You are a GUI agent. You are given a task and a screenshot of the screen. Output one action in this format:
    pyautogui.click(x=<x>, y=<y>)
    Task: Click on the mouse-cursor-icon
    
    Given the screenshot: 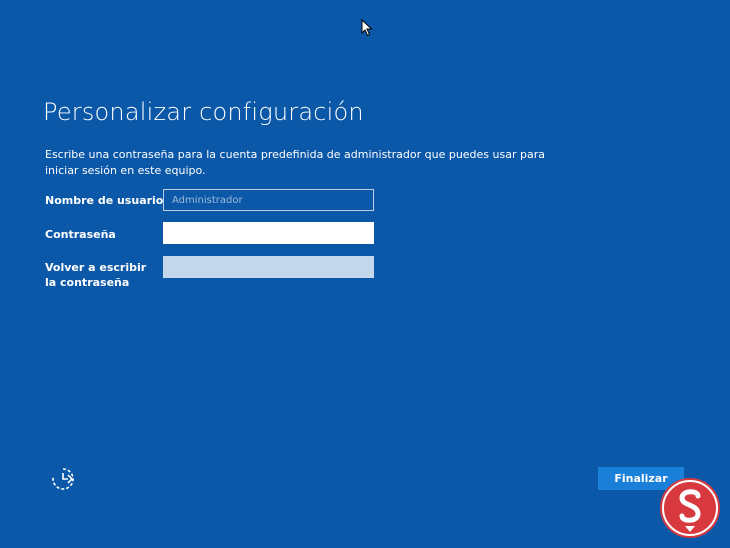 What is the action you would take?
    pyautogui.click(x=367, y=28)
    